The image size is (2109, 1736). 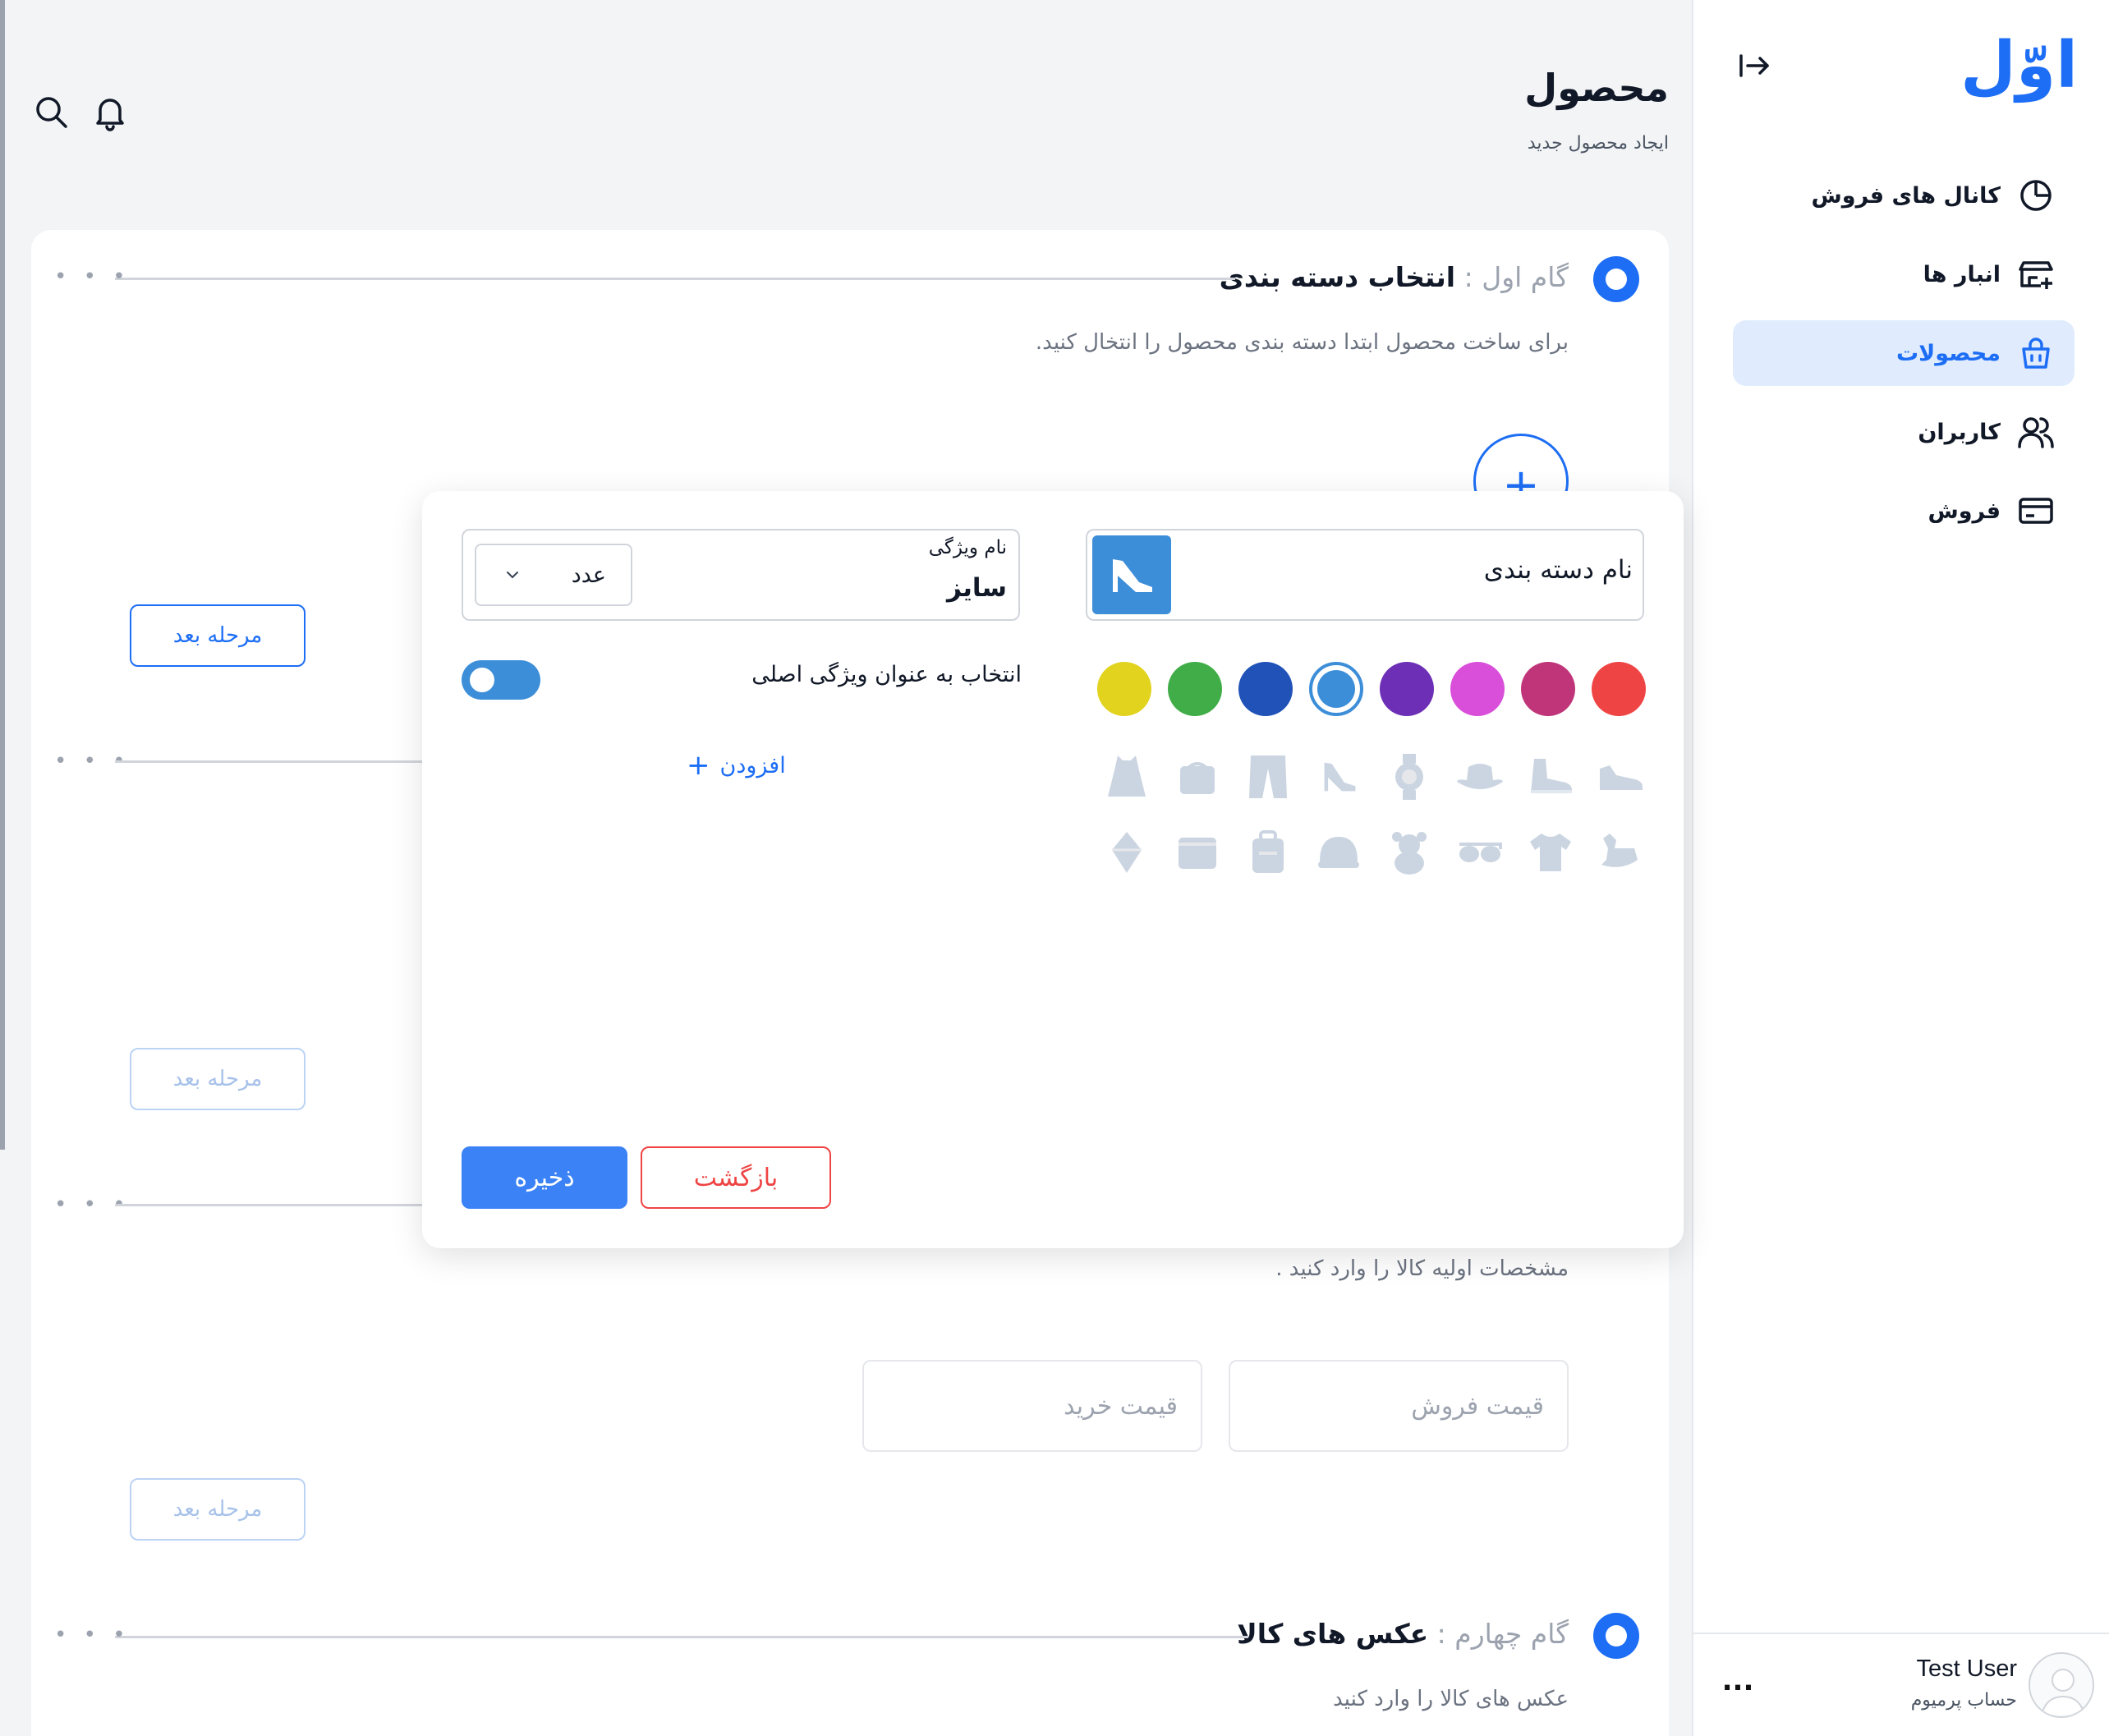 I want to click on page-subtitle: ایجاد محصول جدید, so click(x=1598, y=143).